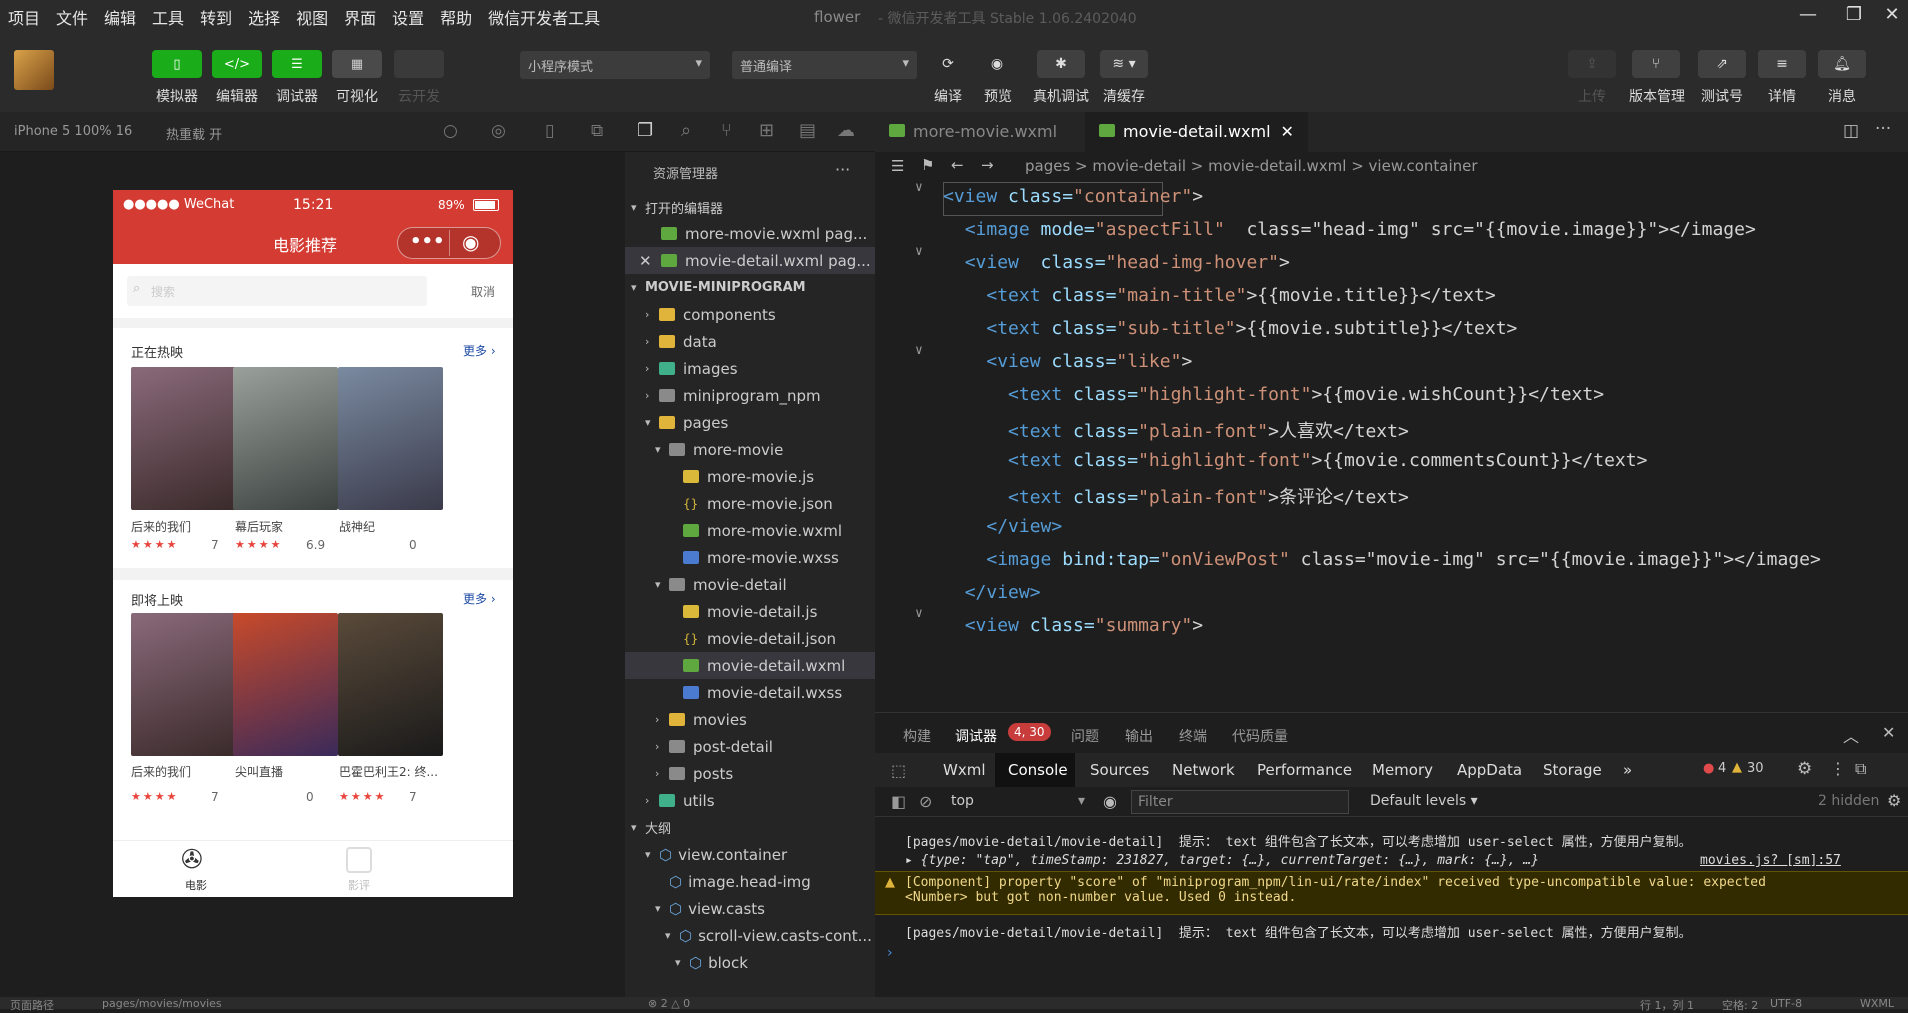  What do you see at coordinates (162, 1003) in the screenshot?
I see `page-path-value: pages/movies/movies` at bounding box center [162, 1003].